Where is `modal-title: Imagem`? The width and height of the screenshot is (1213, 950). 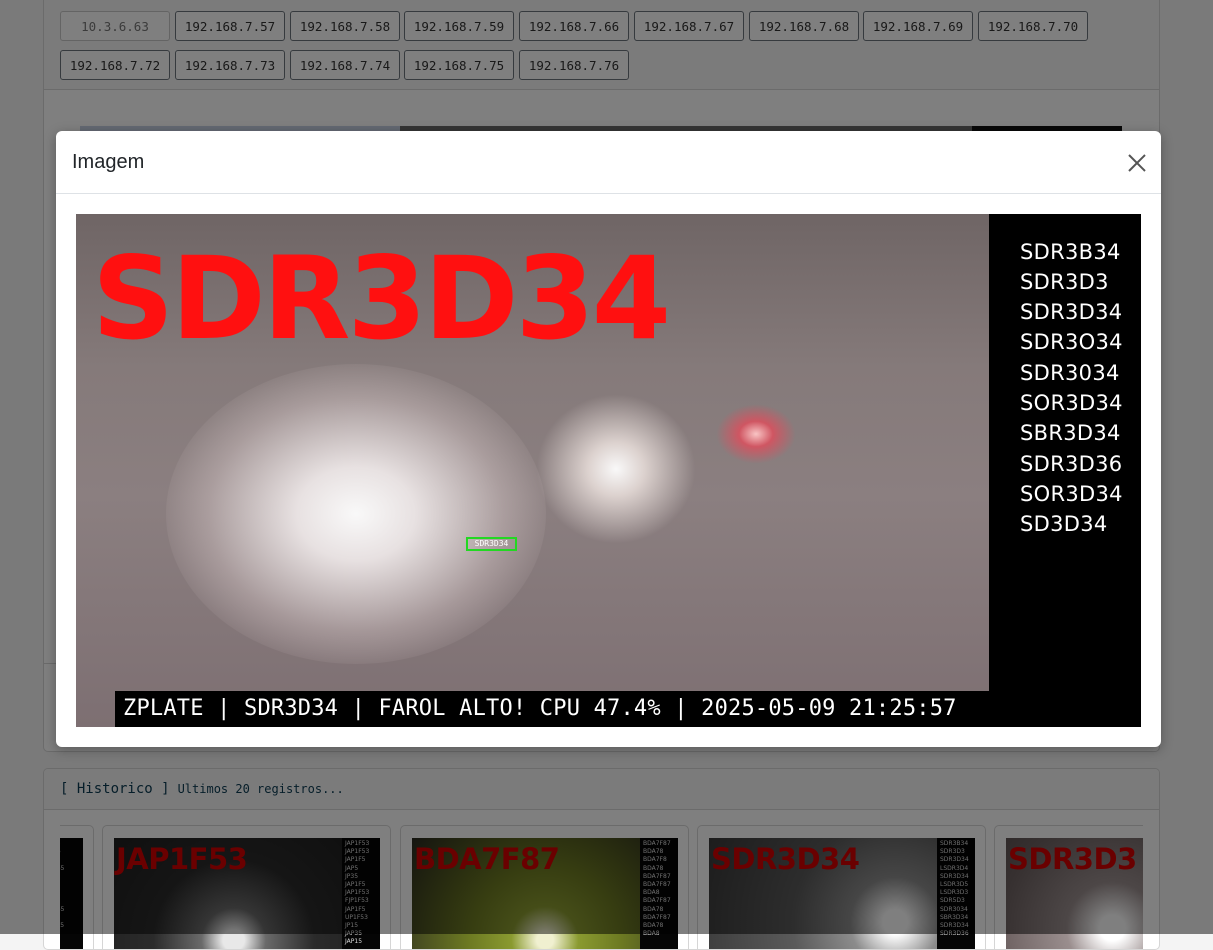 modal-title: Imagem is located at coordinates (108, 162).